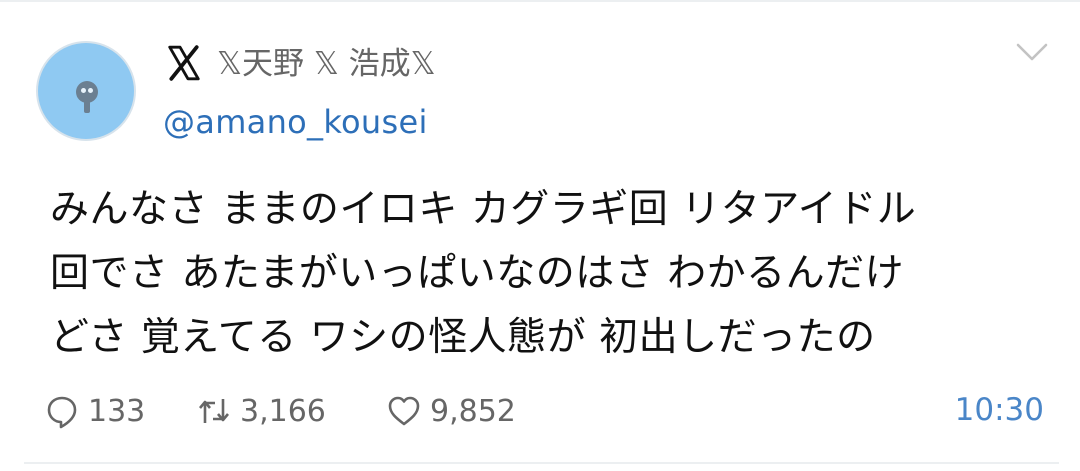 This screenshot has width=1080, height=471. I want to click on like-button: 9,852, so click(451, 411).